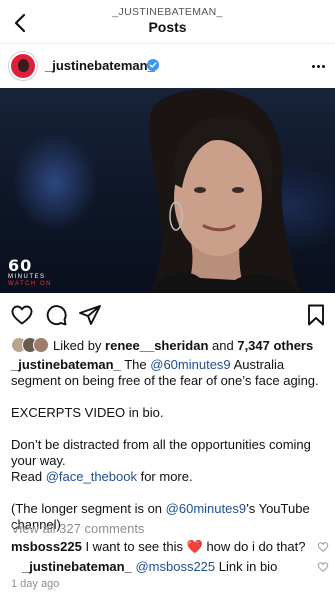 This screenshot has height=600, width=335. I want to click on post-timestamp: 1 day ago, so click(35, 584).